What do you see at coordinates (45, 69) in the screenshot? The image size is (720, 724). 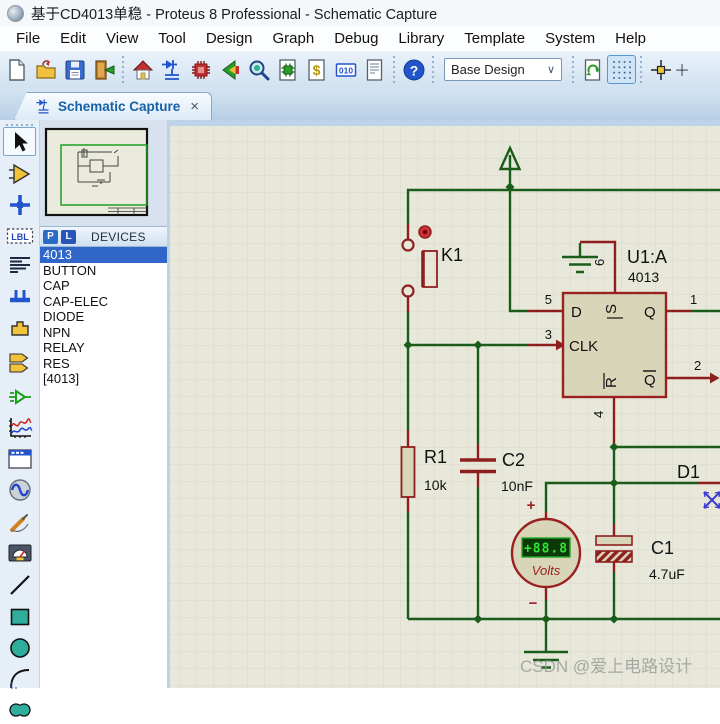 I see `open-file-icon` at bounding box center [45, 69].